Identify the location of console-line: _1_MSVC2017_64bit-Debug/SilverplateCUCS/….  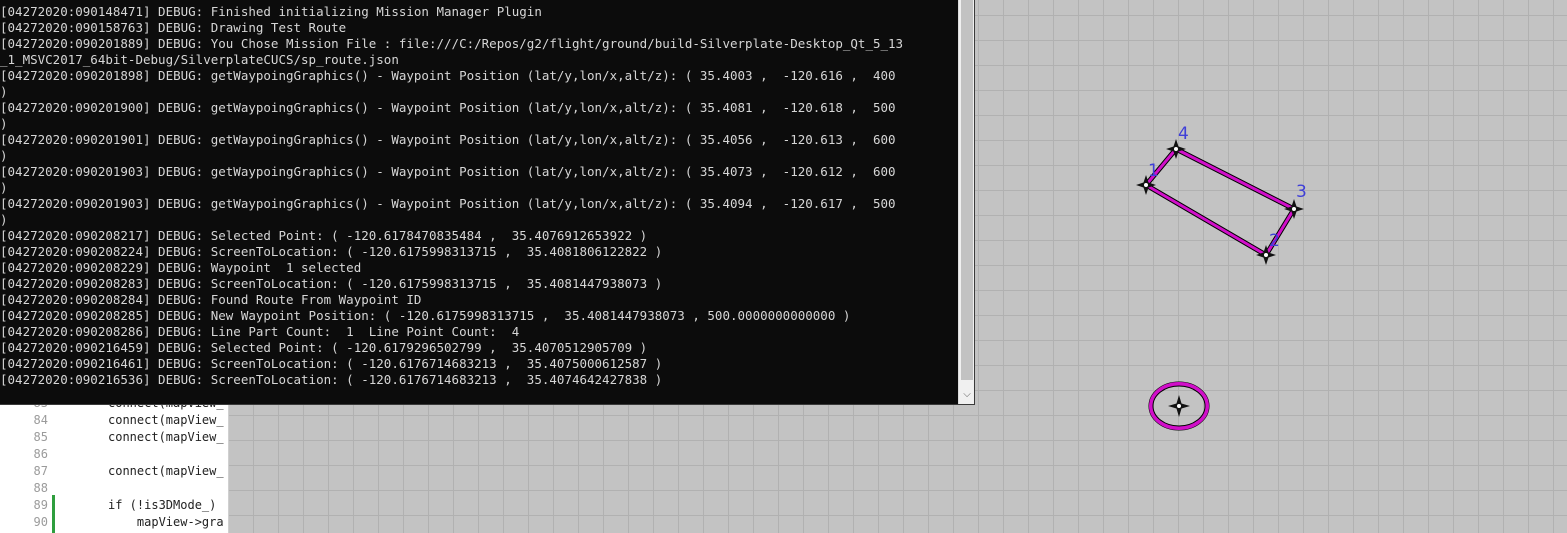
(199, 59).